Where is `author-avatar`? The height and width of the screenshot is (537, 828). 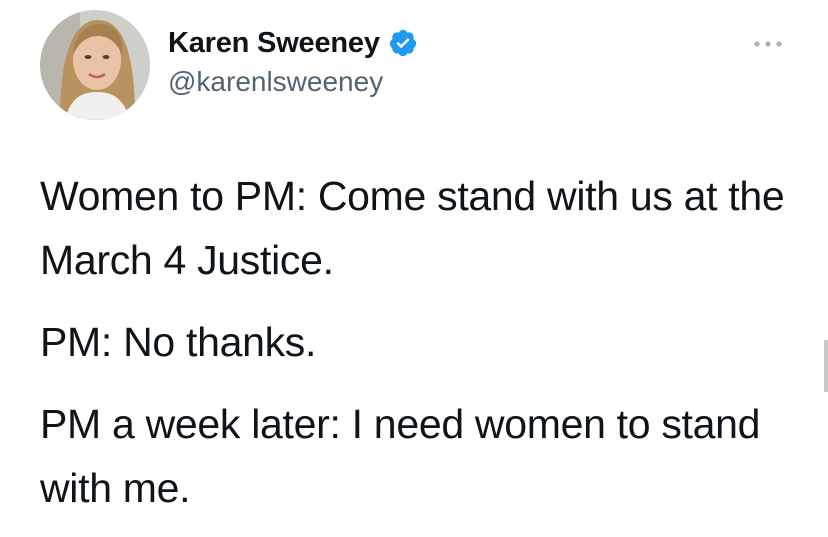 author-avatar is located at coordinates (95, 65).